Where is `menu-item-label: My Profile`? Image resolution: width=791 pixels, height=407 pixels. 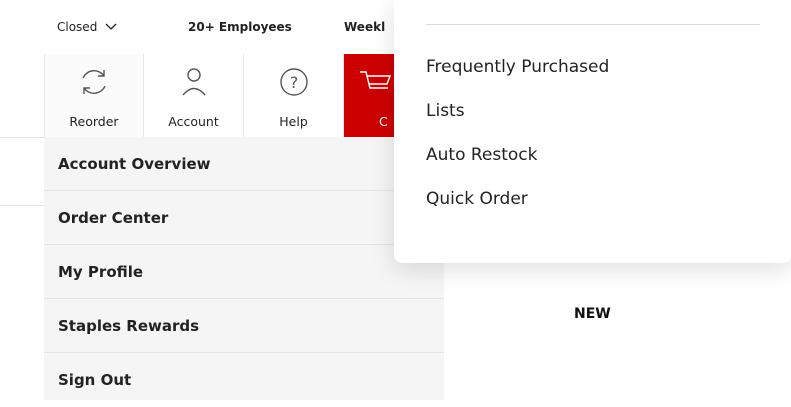 menu-item-label: My Profile is located at coordinates (101, 272).